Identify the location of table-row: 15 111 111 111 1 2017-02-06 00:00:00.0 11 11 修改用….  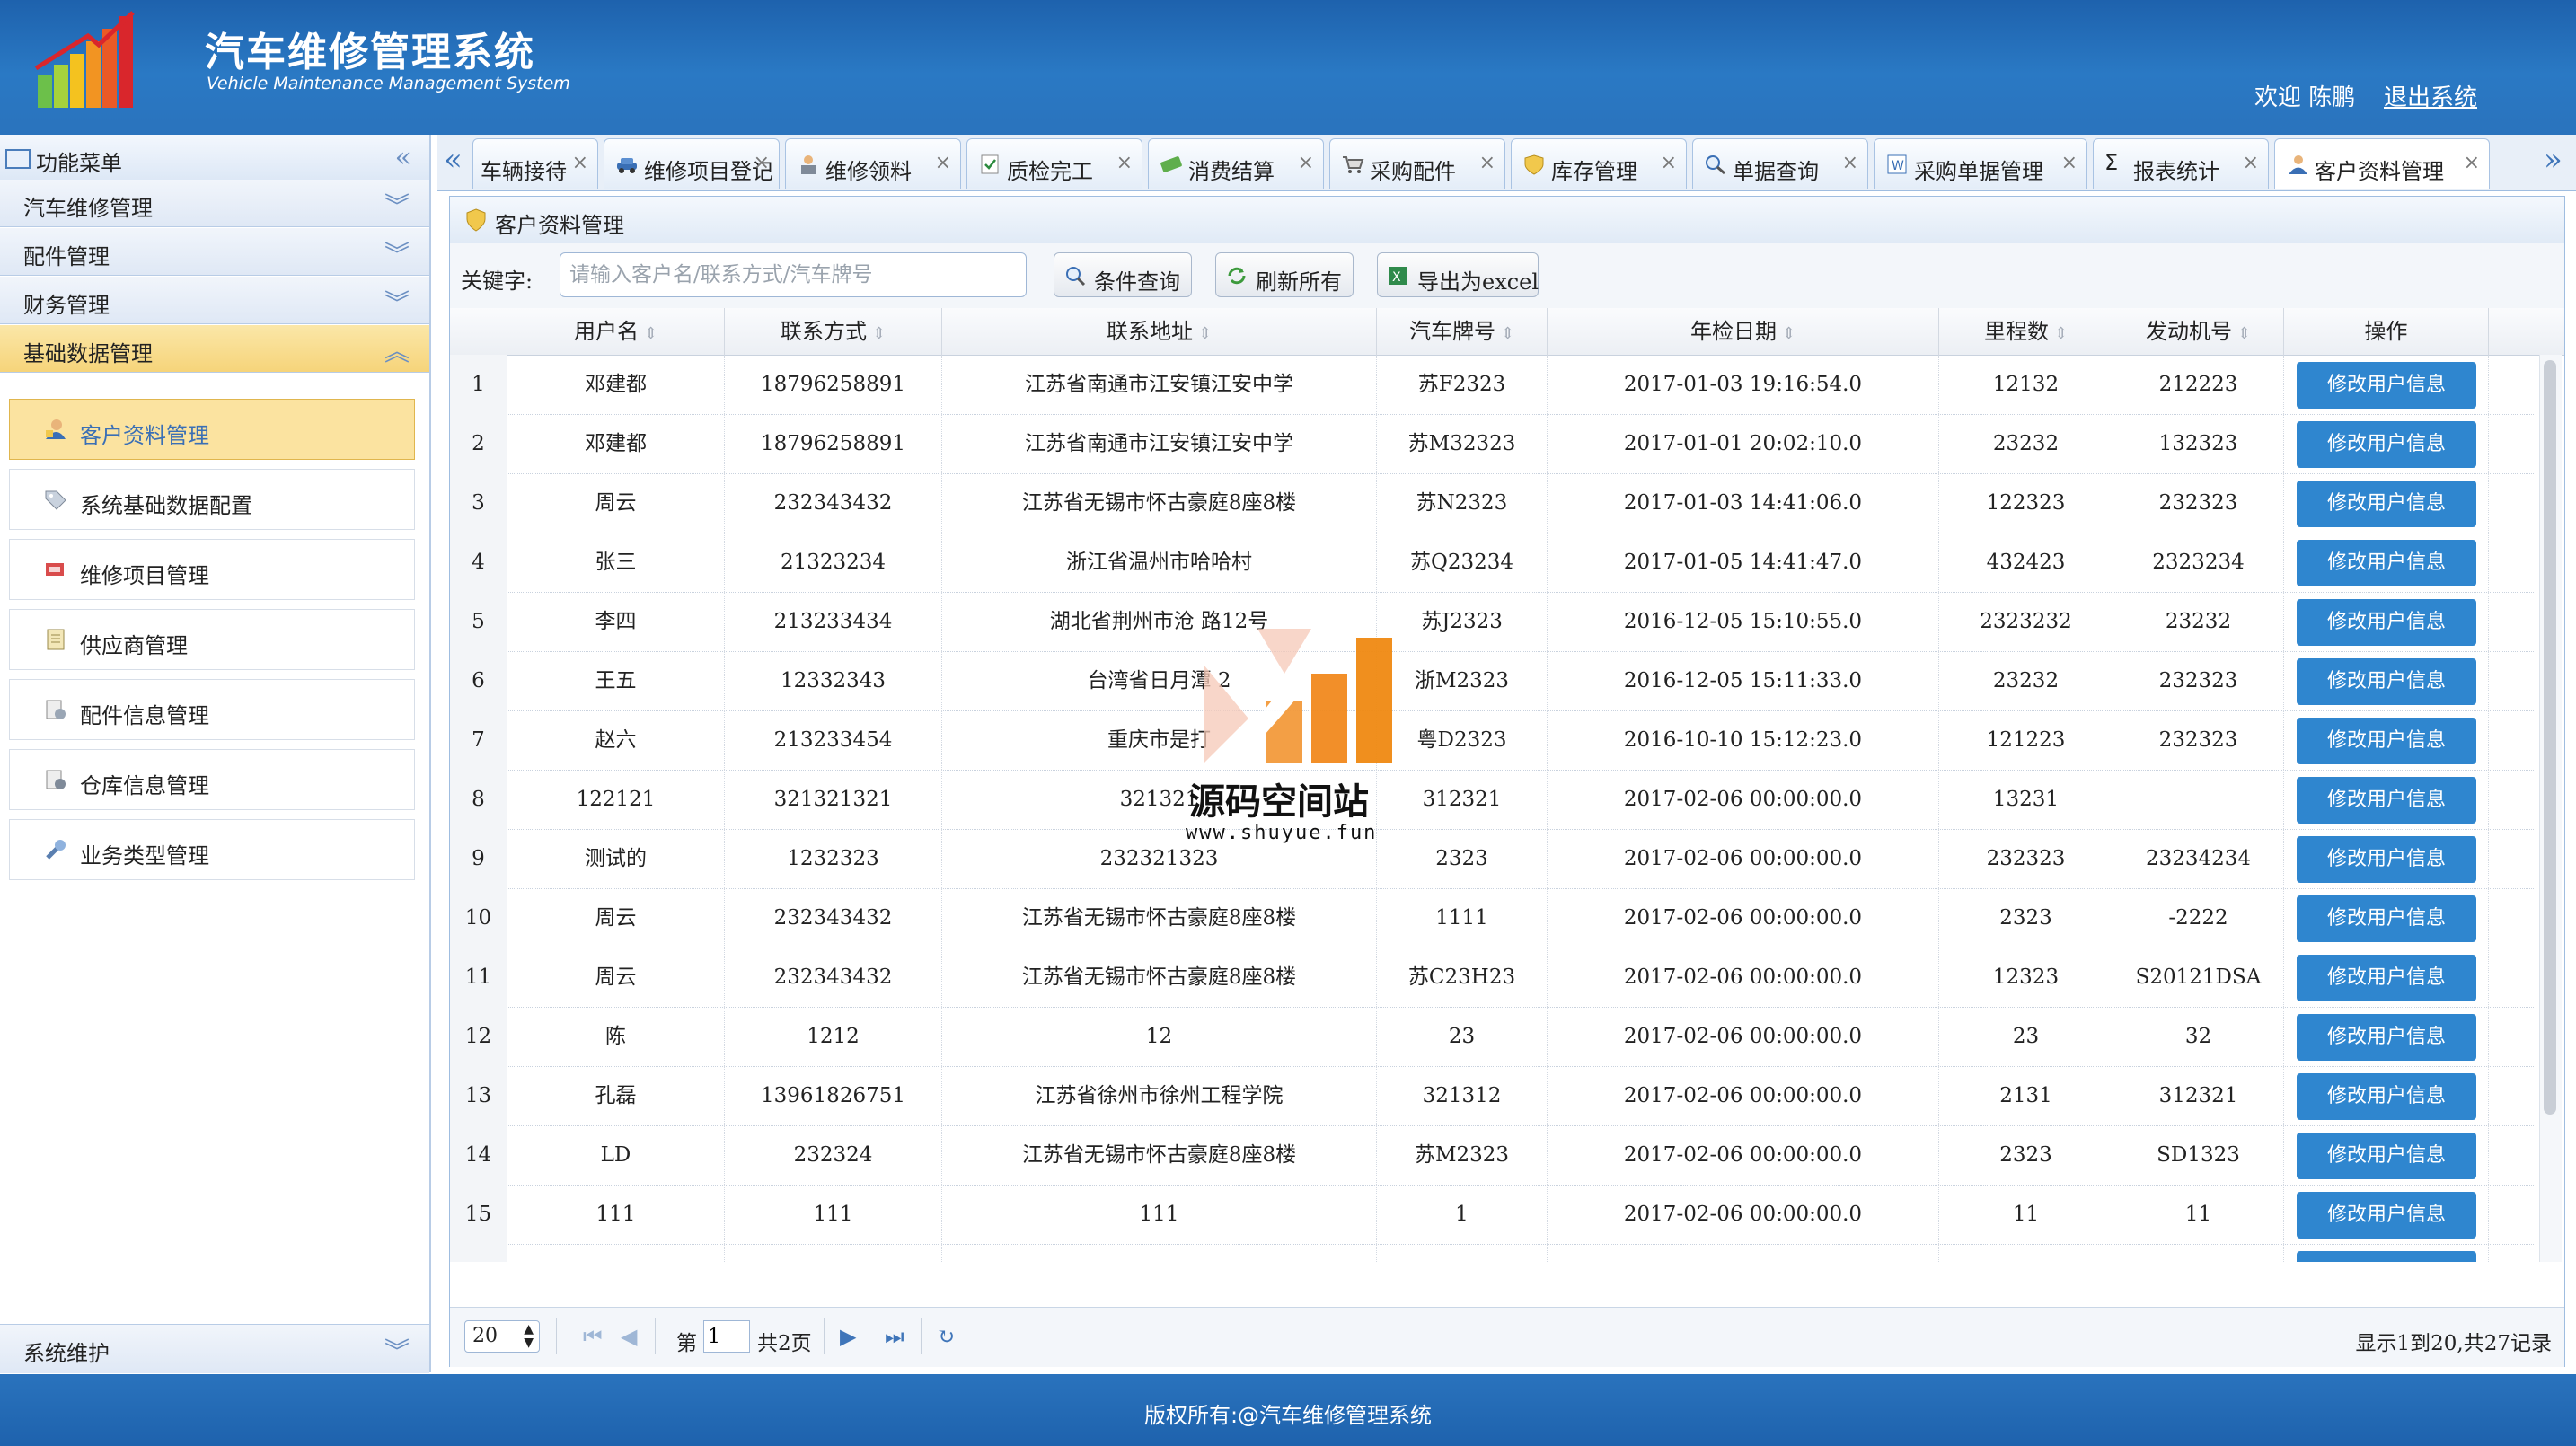
(1492, 1215).